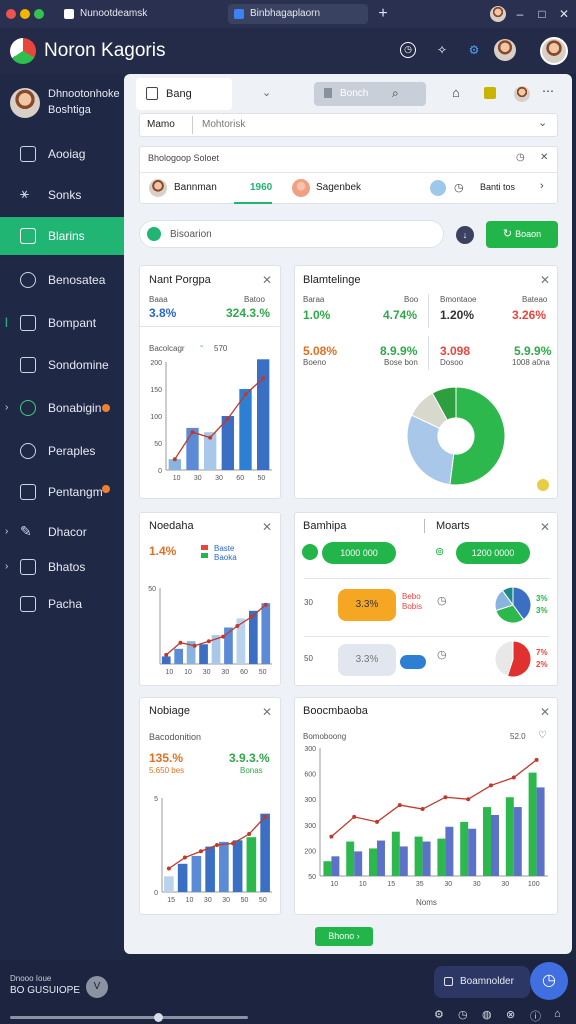  What do you see at coordinates (62, 280) in the screenshot?
I see `sidebar-item-benosatea: Benosatea` at bounding box center [62, 280].